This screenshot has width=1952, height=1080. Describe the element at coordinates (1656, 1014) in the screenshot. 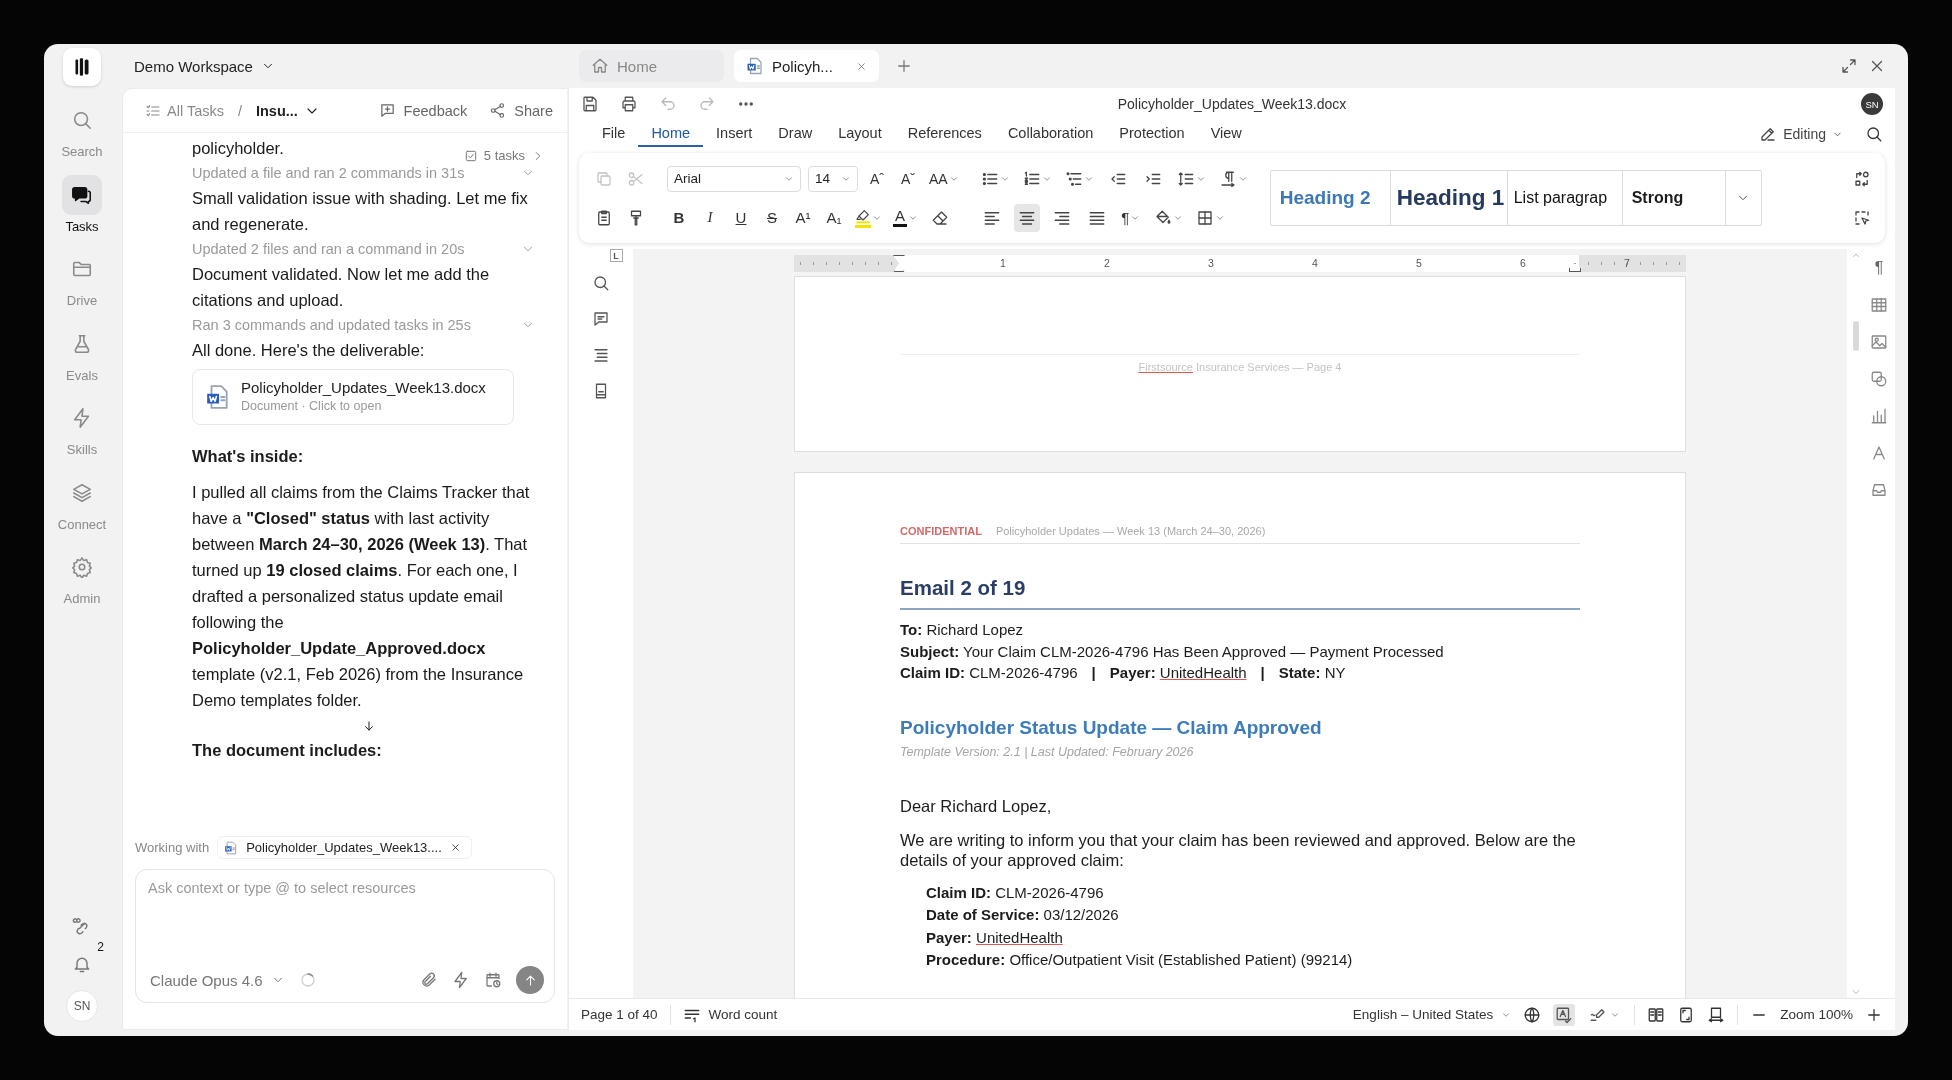

I see `book-view-icon` at that location.